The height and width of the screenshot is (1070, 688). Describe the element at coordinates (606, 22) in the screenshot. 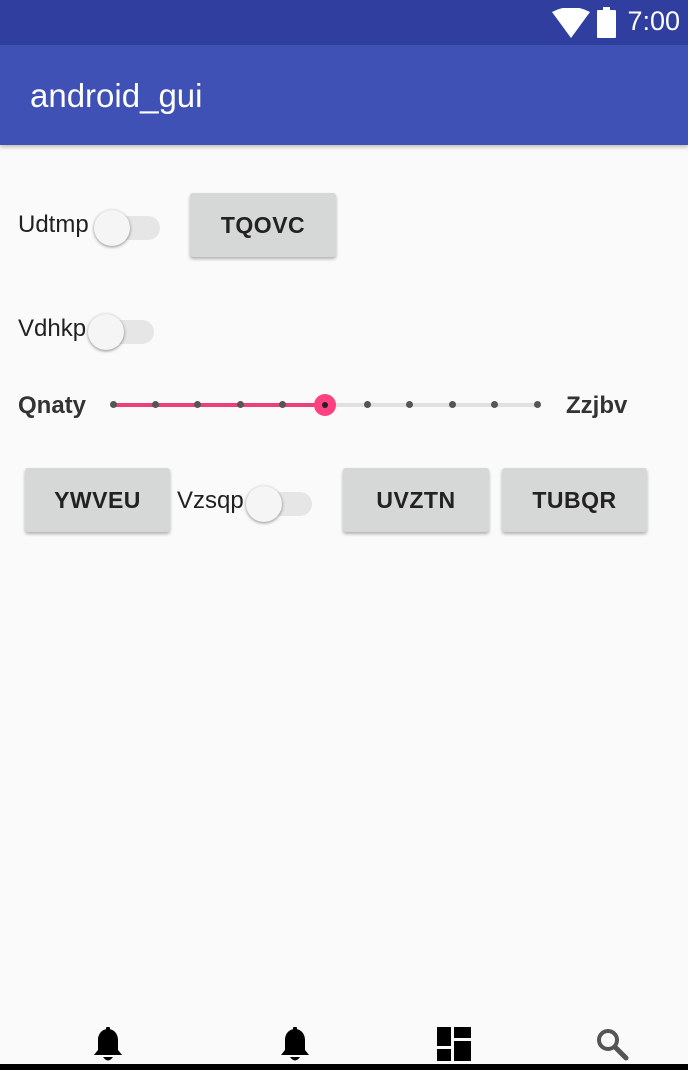

I see `battery-icon` at that location.